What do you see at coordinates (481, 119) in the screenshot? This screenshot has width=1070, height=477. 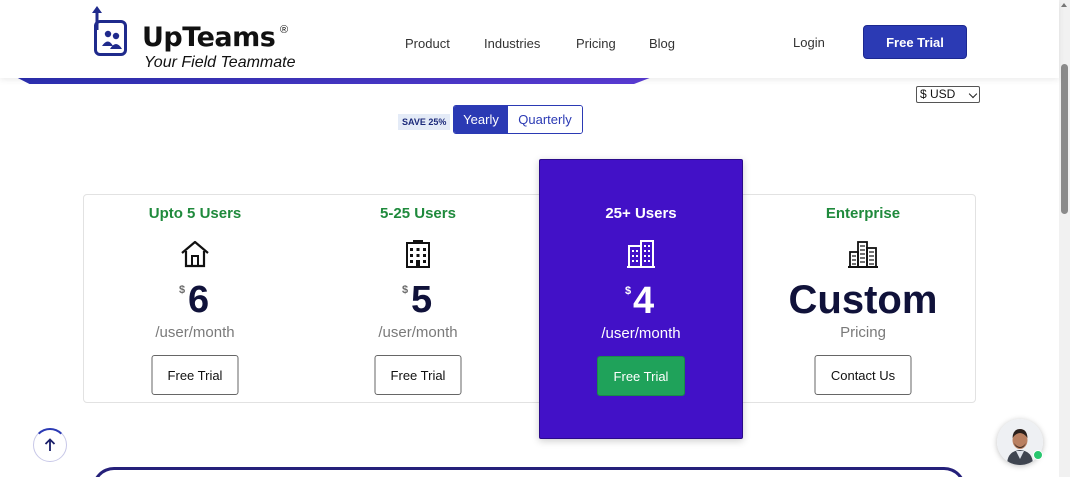 I see `toggle-yearly: Yearly` at bounding box center [481, 119].